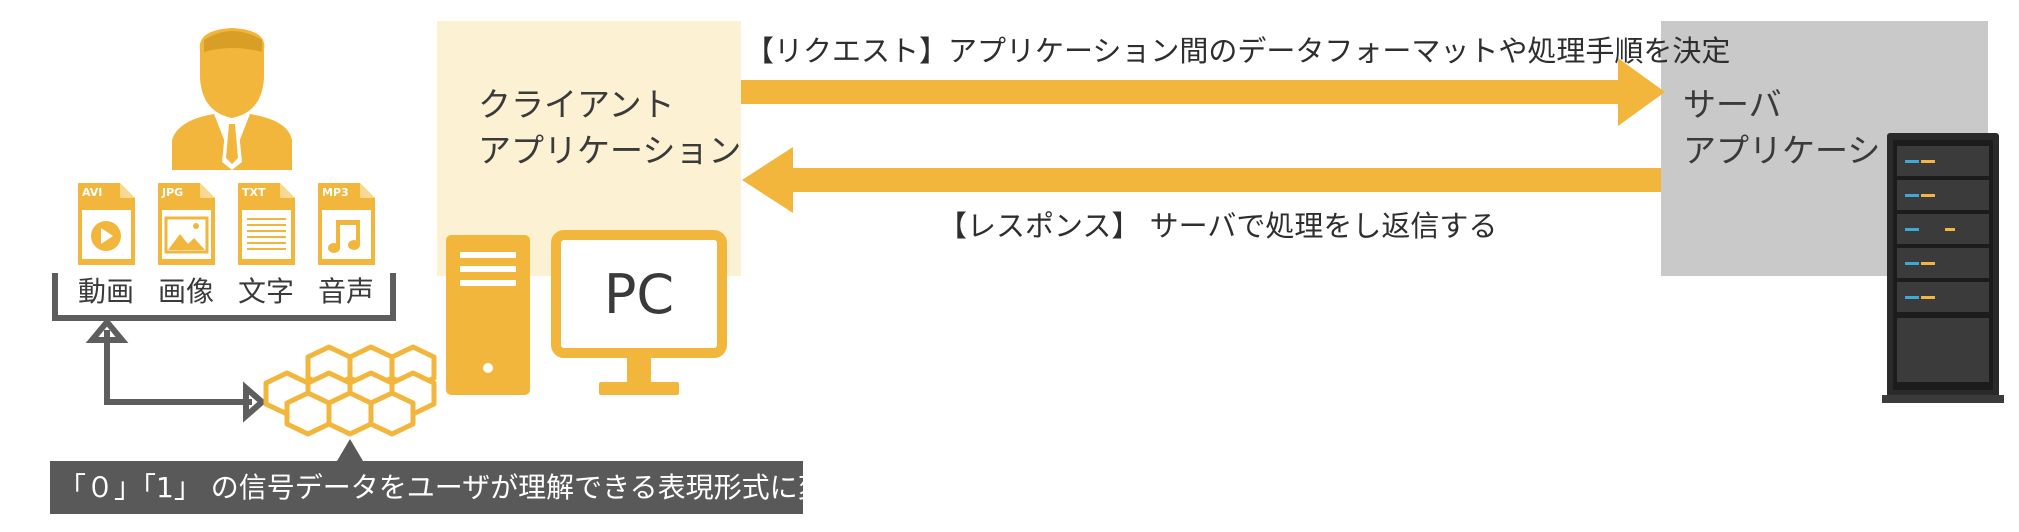 The height and width of the screenshot is (532, 2019). Describe the element at coordinates (105, 291) in the screenshot. I see `media-label-video: 動画` at that location.